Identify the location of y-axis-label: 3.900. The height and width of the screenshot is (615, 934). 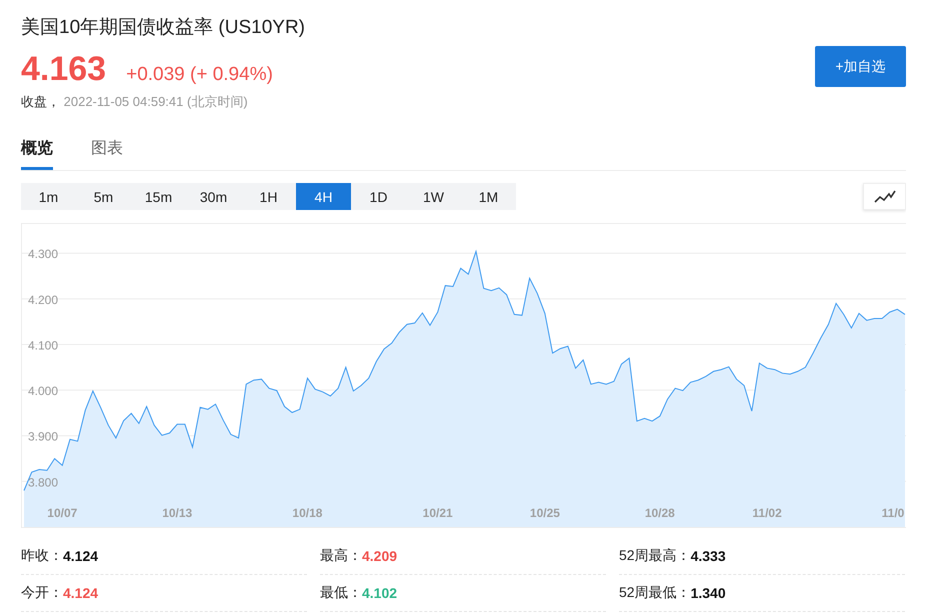
(43, 437).